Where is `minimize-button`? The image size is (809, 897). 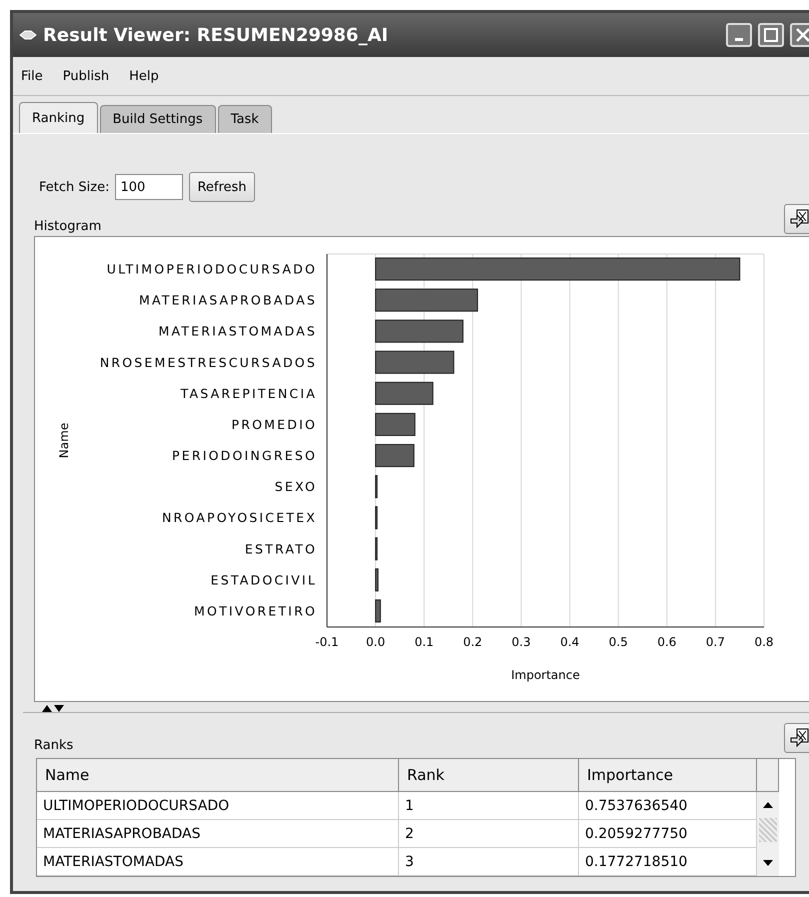
minimize-button is located at coordinates (739, 35).